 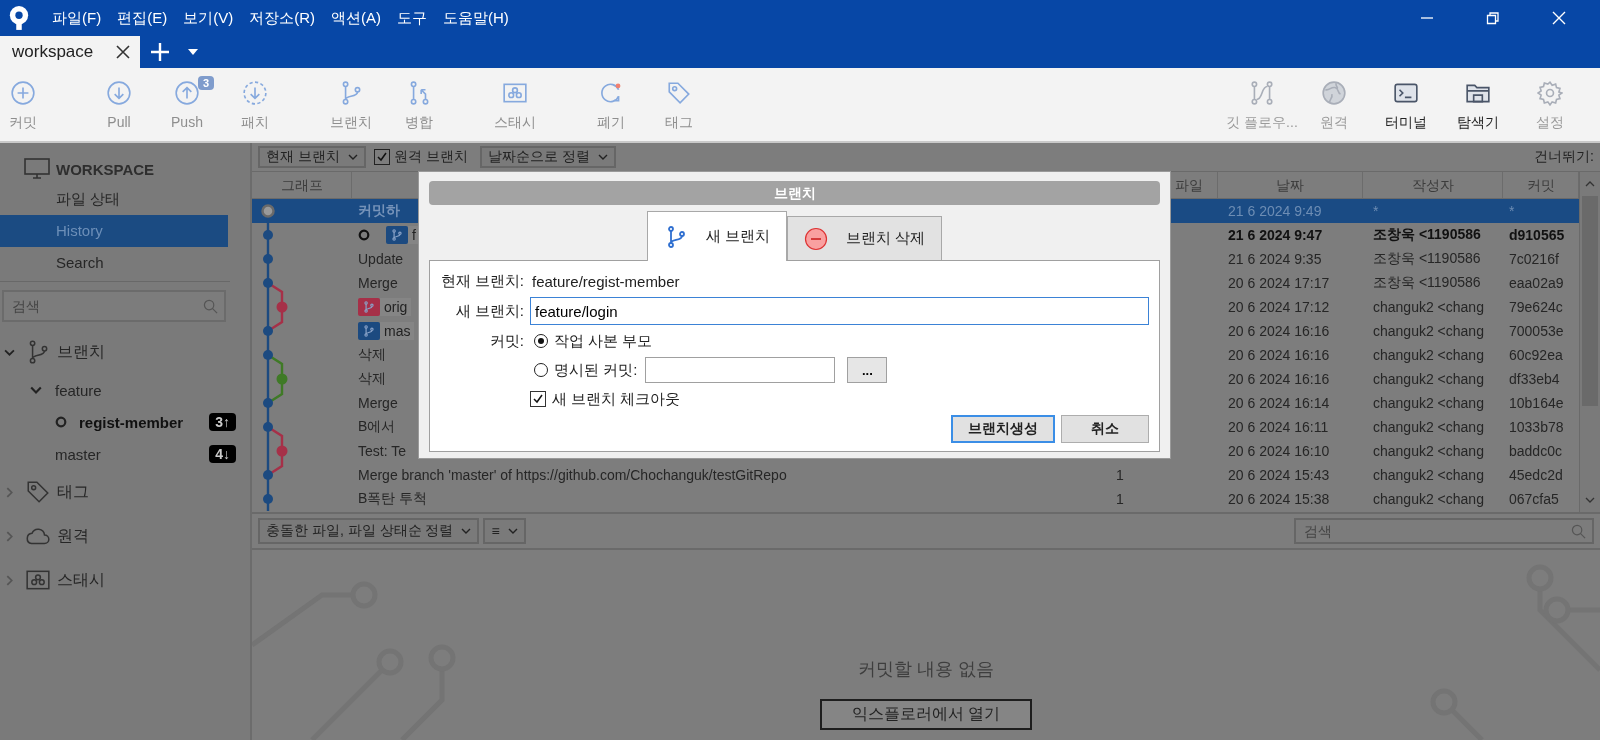 What do you see at coordinates (379, 211) in the screenshot?
I see `commit-message: 커밋하` at bounding box center [379, 211].